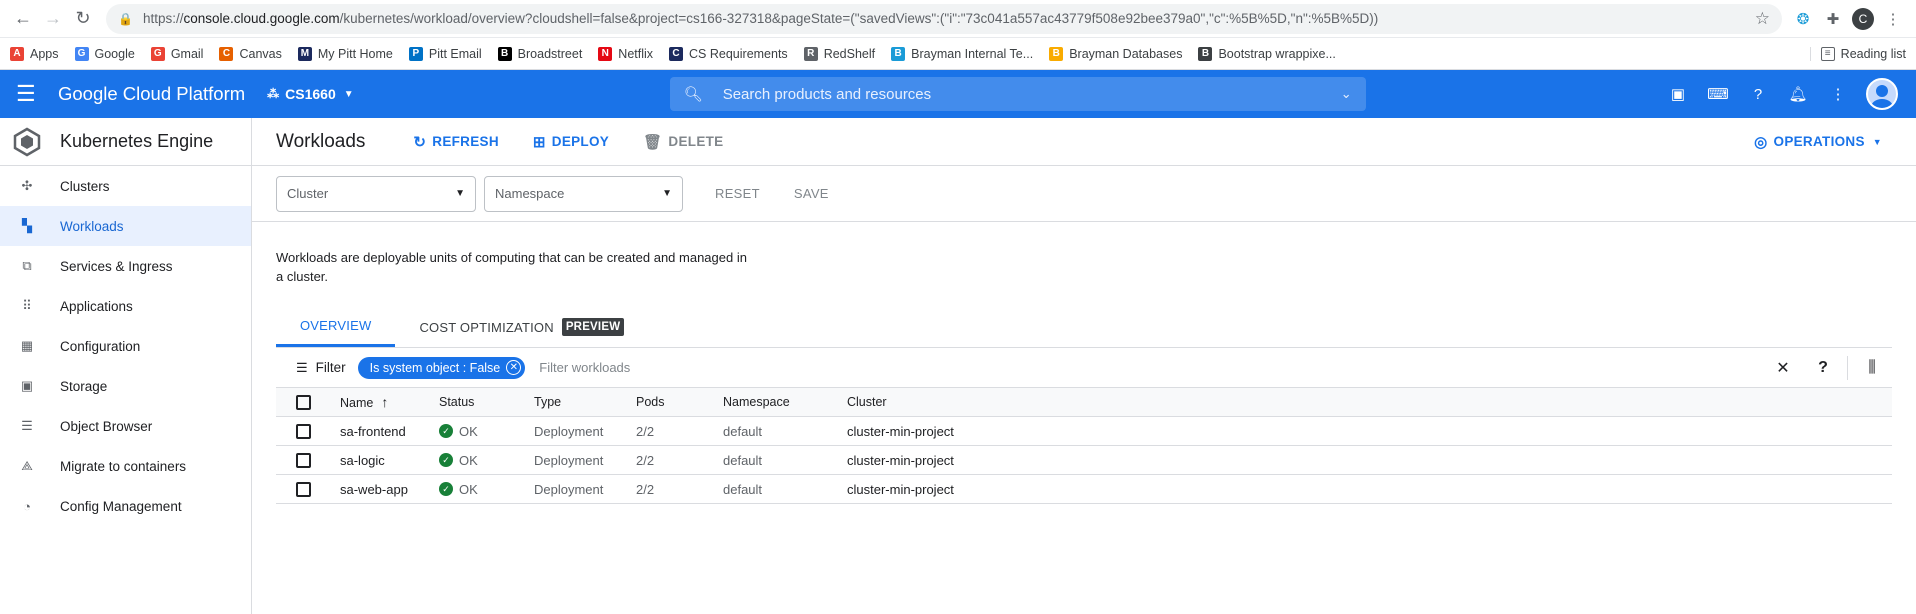  Describe the element at coordinates (584, 367) in the screenshot. I see `filter-workloads-input: Filter workloads` at that location.